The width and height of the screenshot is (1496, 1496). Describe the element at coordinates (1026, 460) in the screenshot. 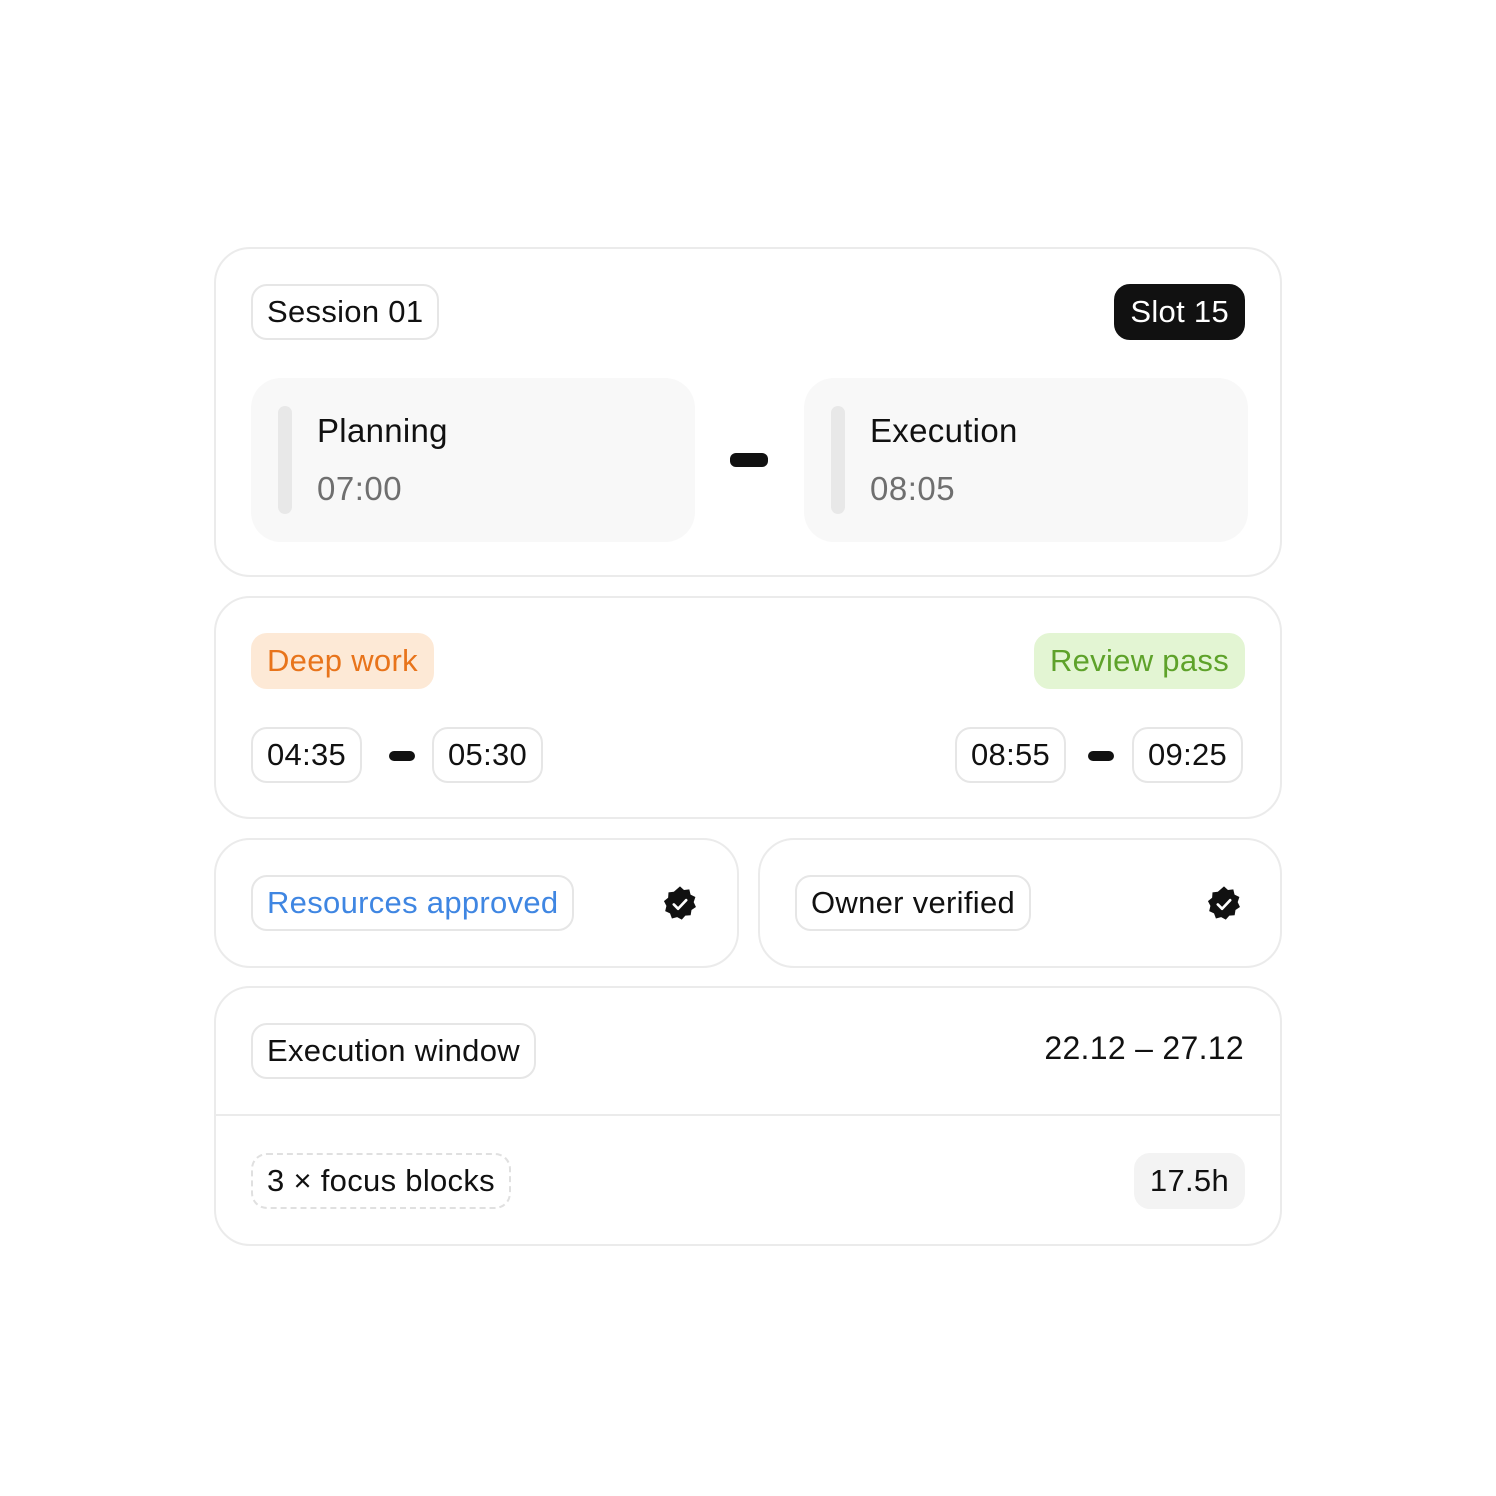

I see `stage-execution: Execution 08:05` at that location.